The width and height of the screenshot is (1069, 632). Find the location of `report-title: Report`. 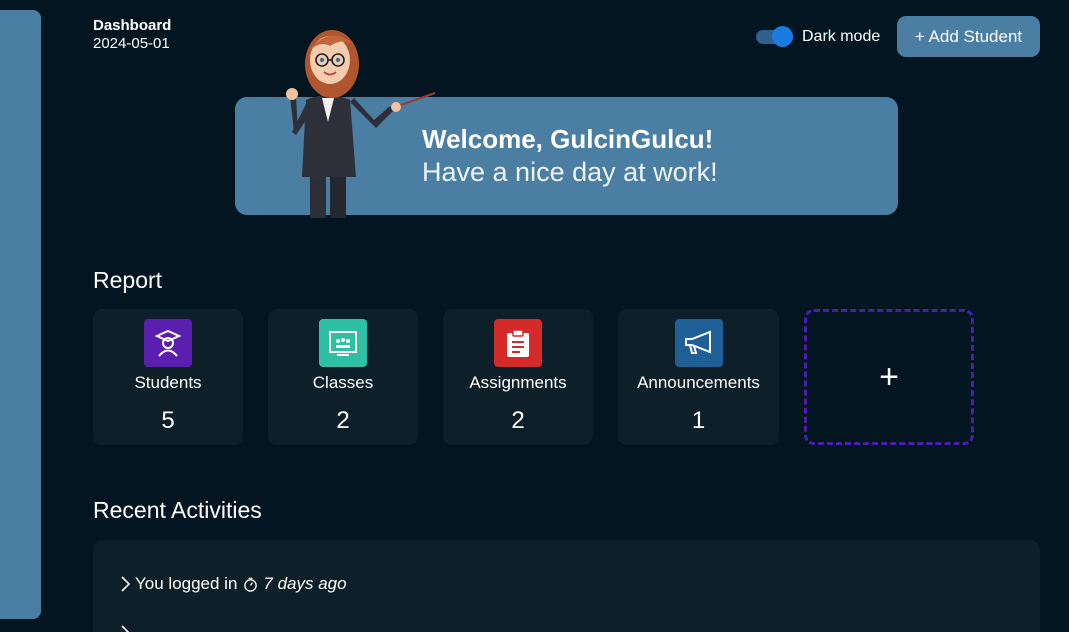

report-title: Report is located at coordinates (128, 280).